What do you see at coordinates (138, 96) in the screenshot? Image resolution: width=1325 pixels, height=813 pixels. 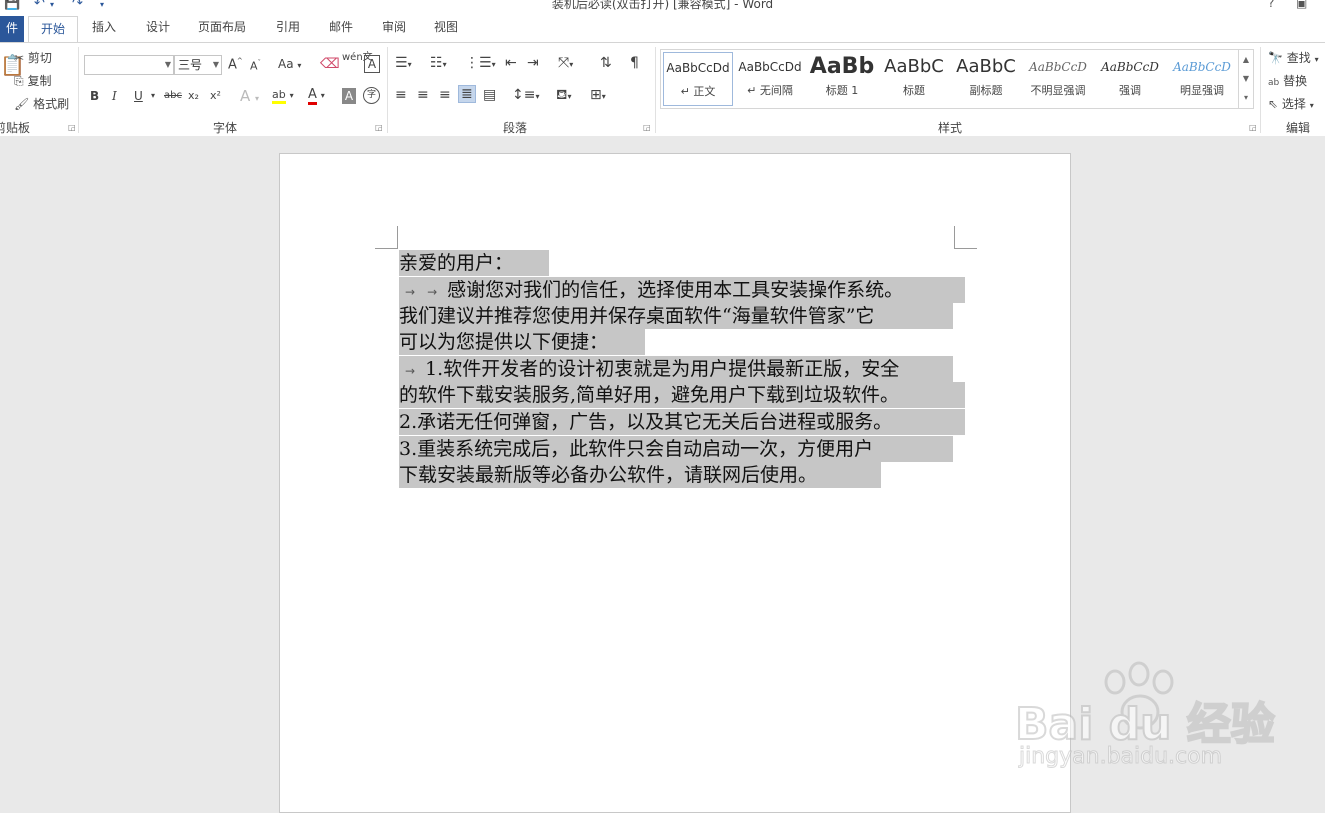 I see `underline-button: U` at bounding box center [138, 96].